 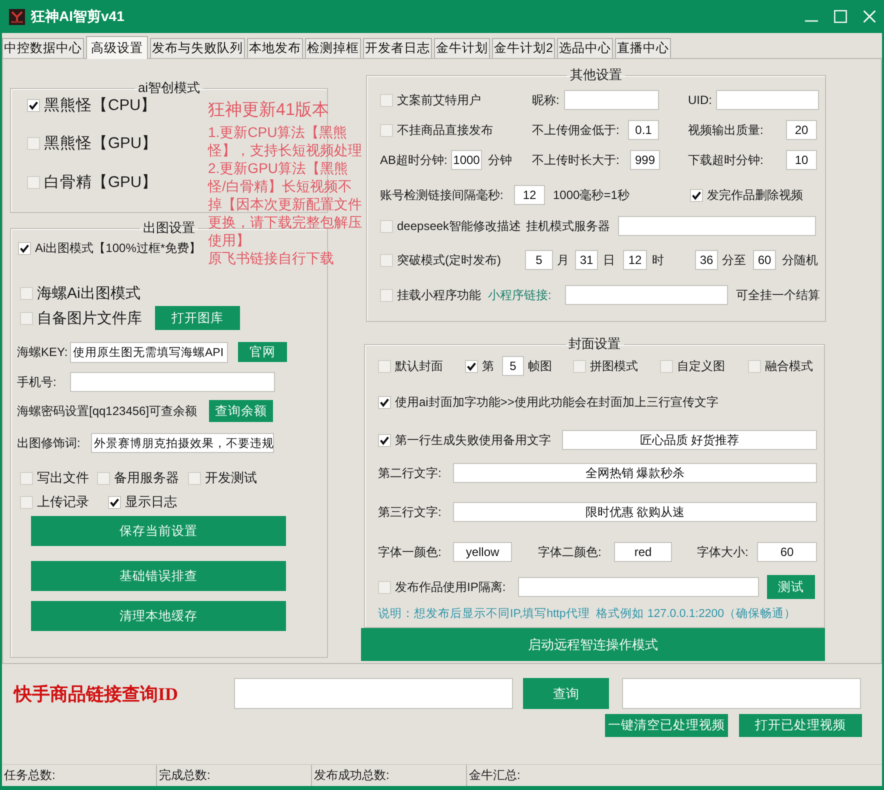 I want to click on checkbox: 突破模式(定时发布), so click(x=440, y=260).